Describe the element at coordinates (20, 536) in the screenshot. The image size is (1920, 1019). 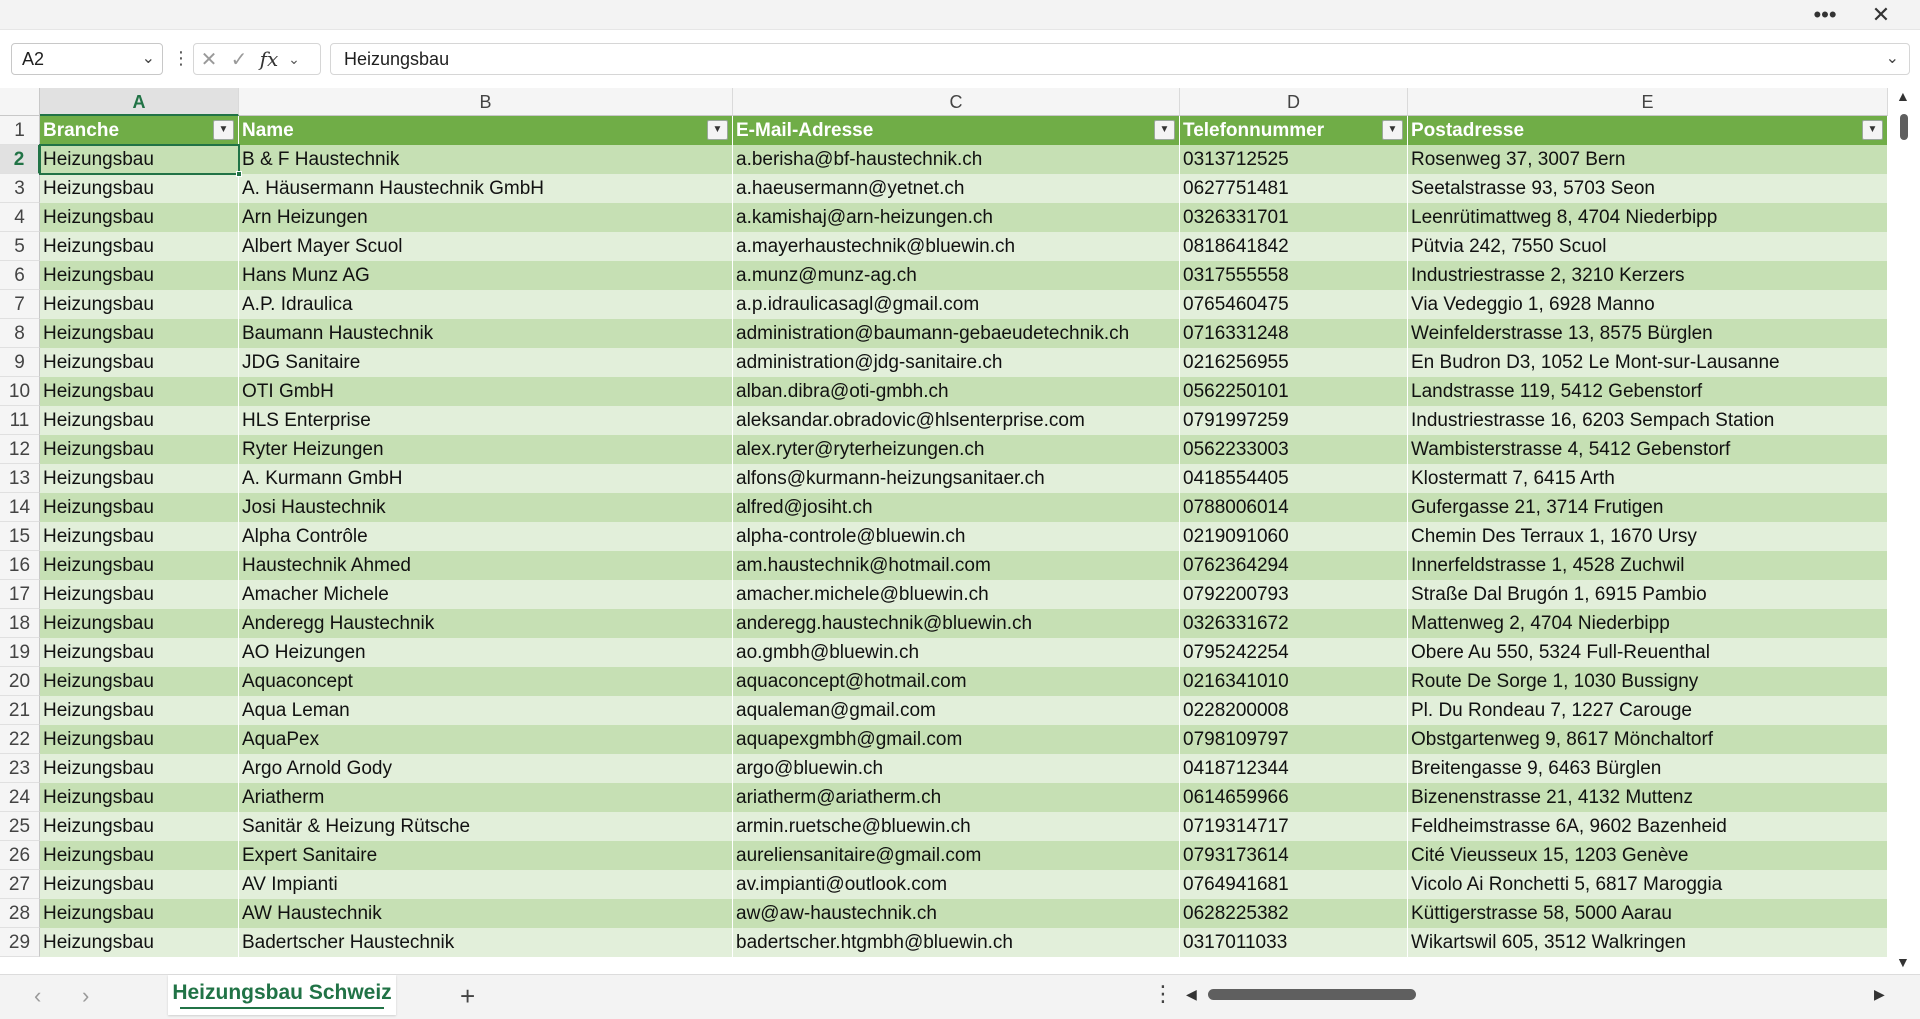
I see `row-number: 15` at that location.